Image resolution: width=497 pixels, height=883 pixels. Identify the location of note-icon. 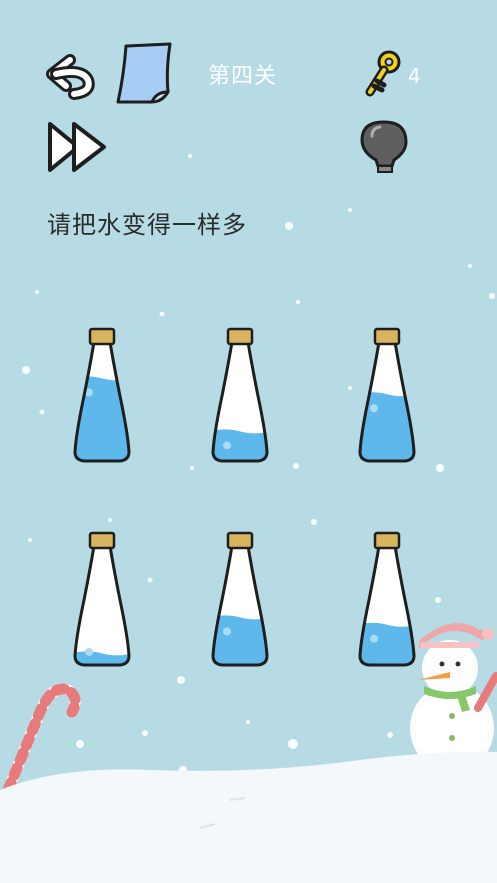
(144, 73).